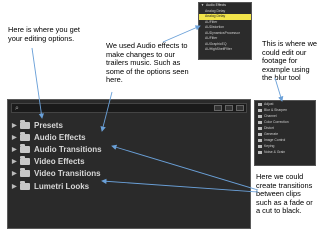 The height and width of the screenshot is (240, 320). Describe the element at coordinates (68, 149) in the screenshot. I see `effects-item-label: Audio Transitions` at that location.